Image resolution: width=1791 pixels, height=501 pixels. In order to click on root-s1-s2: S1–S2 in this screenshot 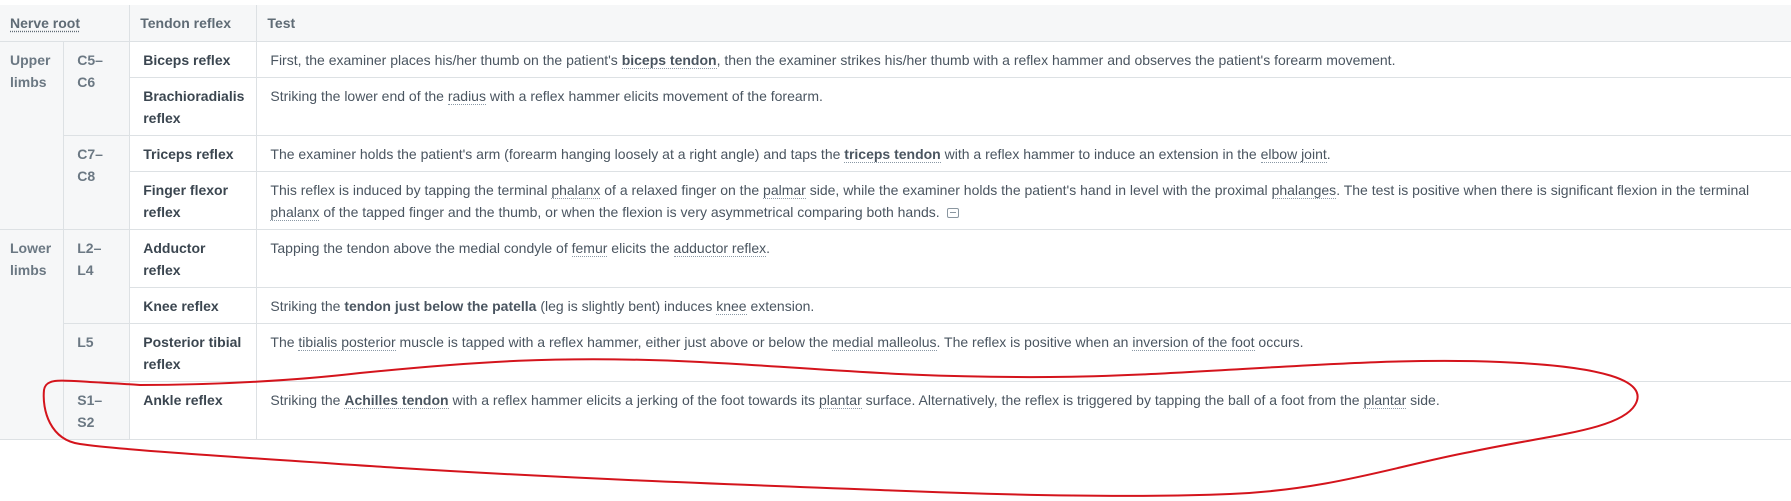, I will do `click(96, 410)`.